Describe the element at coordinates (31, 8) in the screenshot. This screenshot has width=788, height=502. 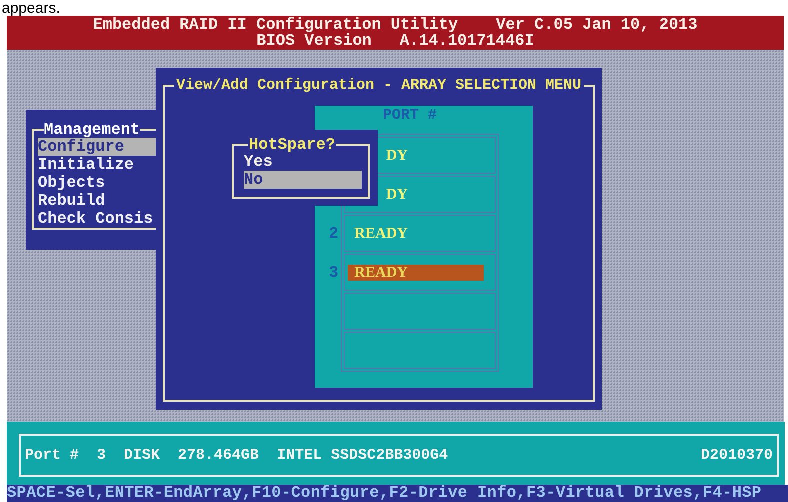
I see `caption-text: appears.` at that location.